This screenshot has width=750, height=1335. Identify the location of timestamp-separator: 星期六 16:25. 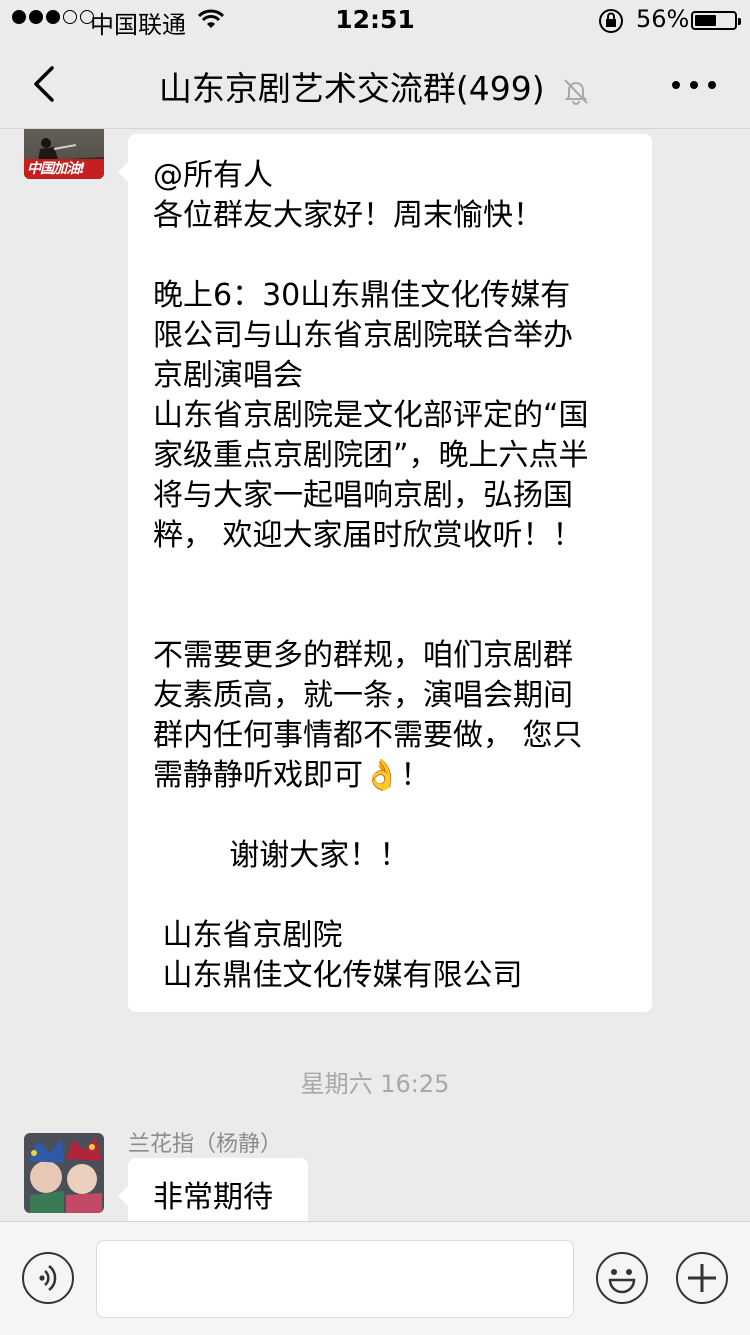
(375, 1084).